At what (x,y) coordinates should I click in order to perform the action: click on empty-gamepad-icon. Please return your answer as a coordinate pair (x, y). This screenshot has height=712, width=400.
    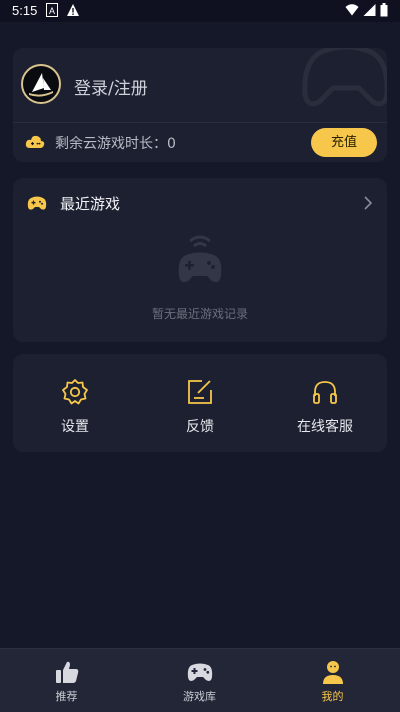
    Looking at the image, I should click on (200, 261).